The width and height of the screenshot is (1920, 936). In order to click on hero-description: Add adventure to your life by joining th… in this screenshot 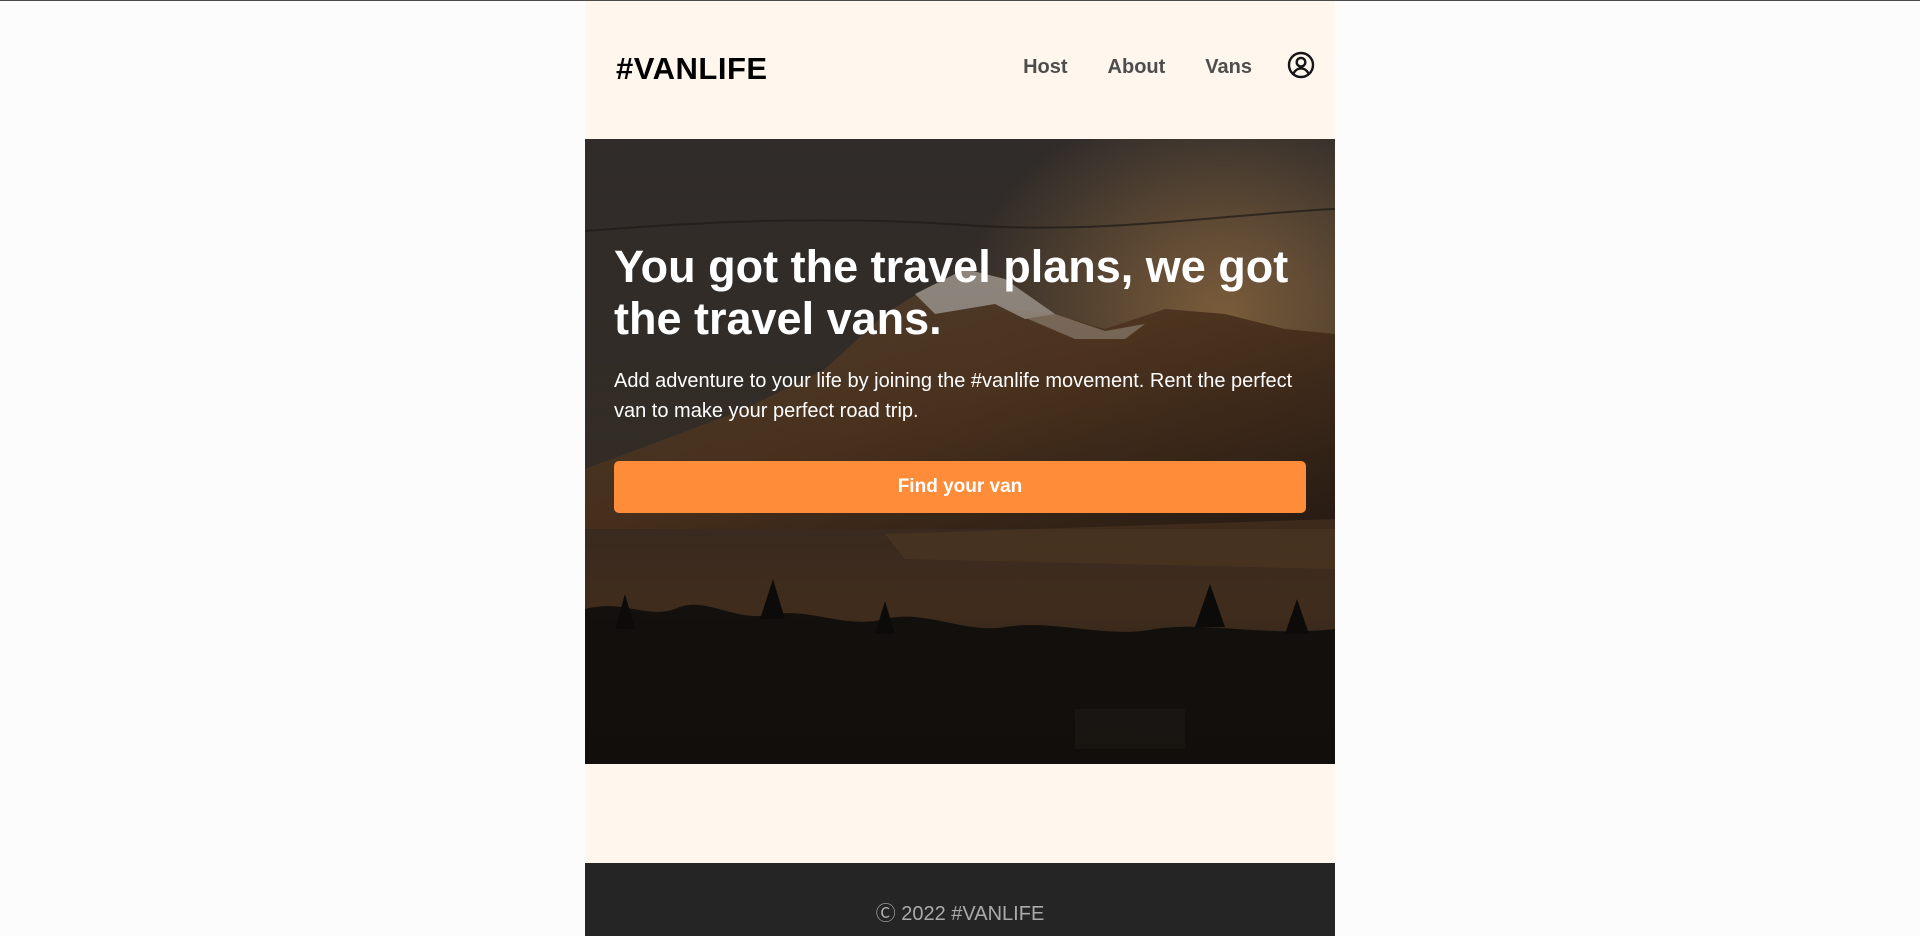, I will do `click(953, 396)`.